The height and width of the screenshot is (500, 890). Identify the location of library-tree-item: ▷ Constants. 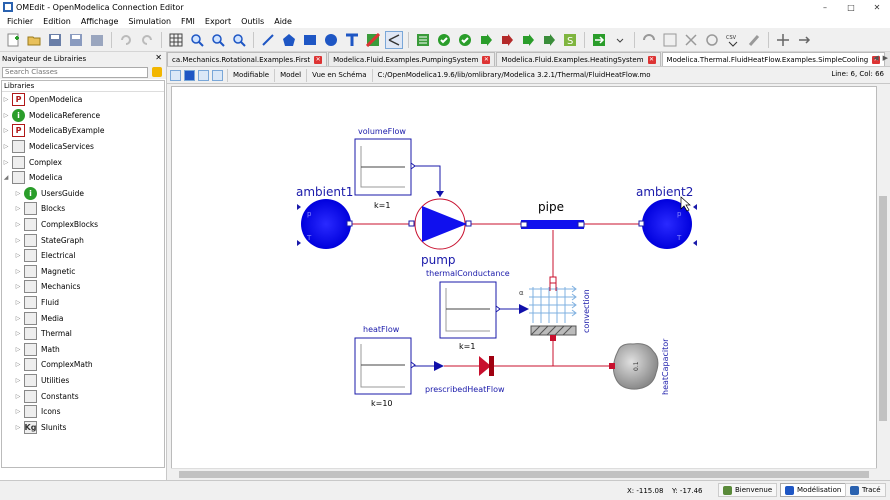
(83, 396).